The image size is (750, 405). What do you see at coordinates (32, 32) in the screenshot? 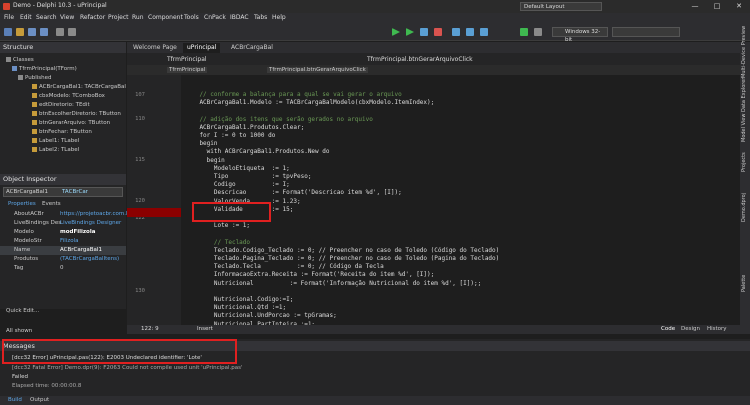
I see `save-icon` at bounding box center [32, 32].